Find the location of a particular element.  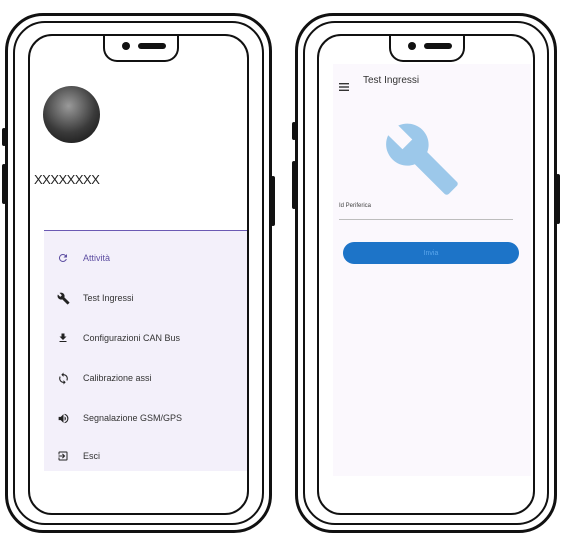

drawer-item-configurazioni-can-bus: Configurazioni CAN Bus is located at coordinates (145, 338).